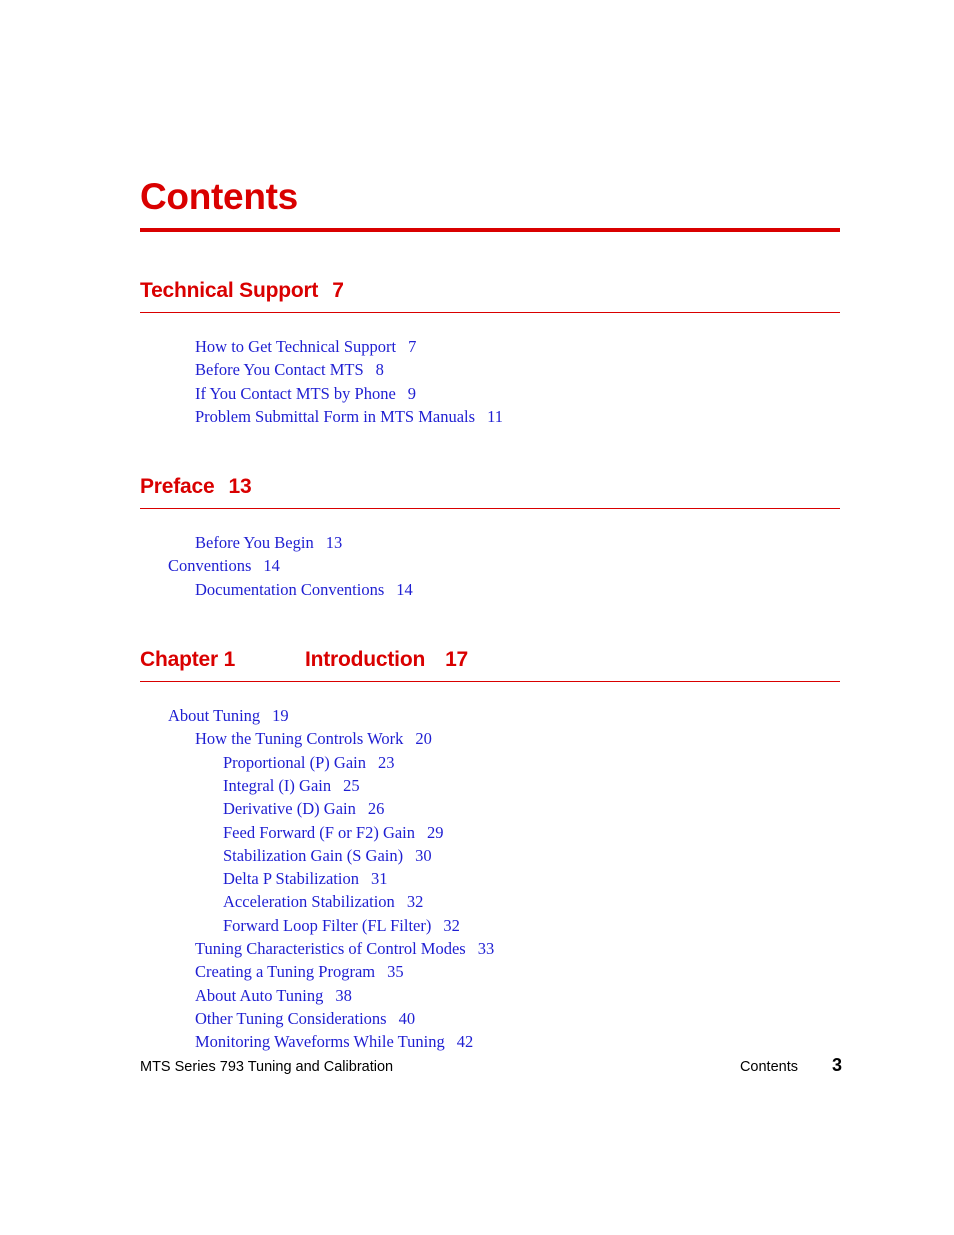  I want to click on toc-entry: If You Contact MTS by Phone 9, so click(517, 393).